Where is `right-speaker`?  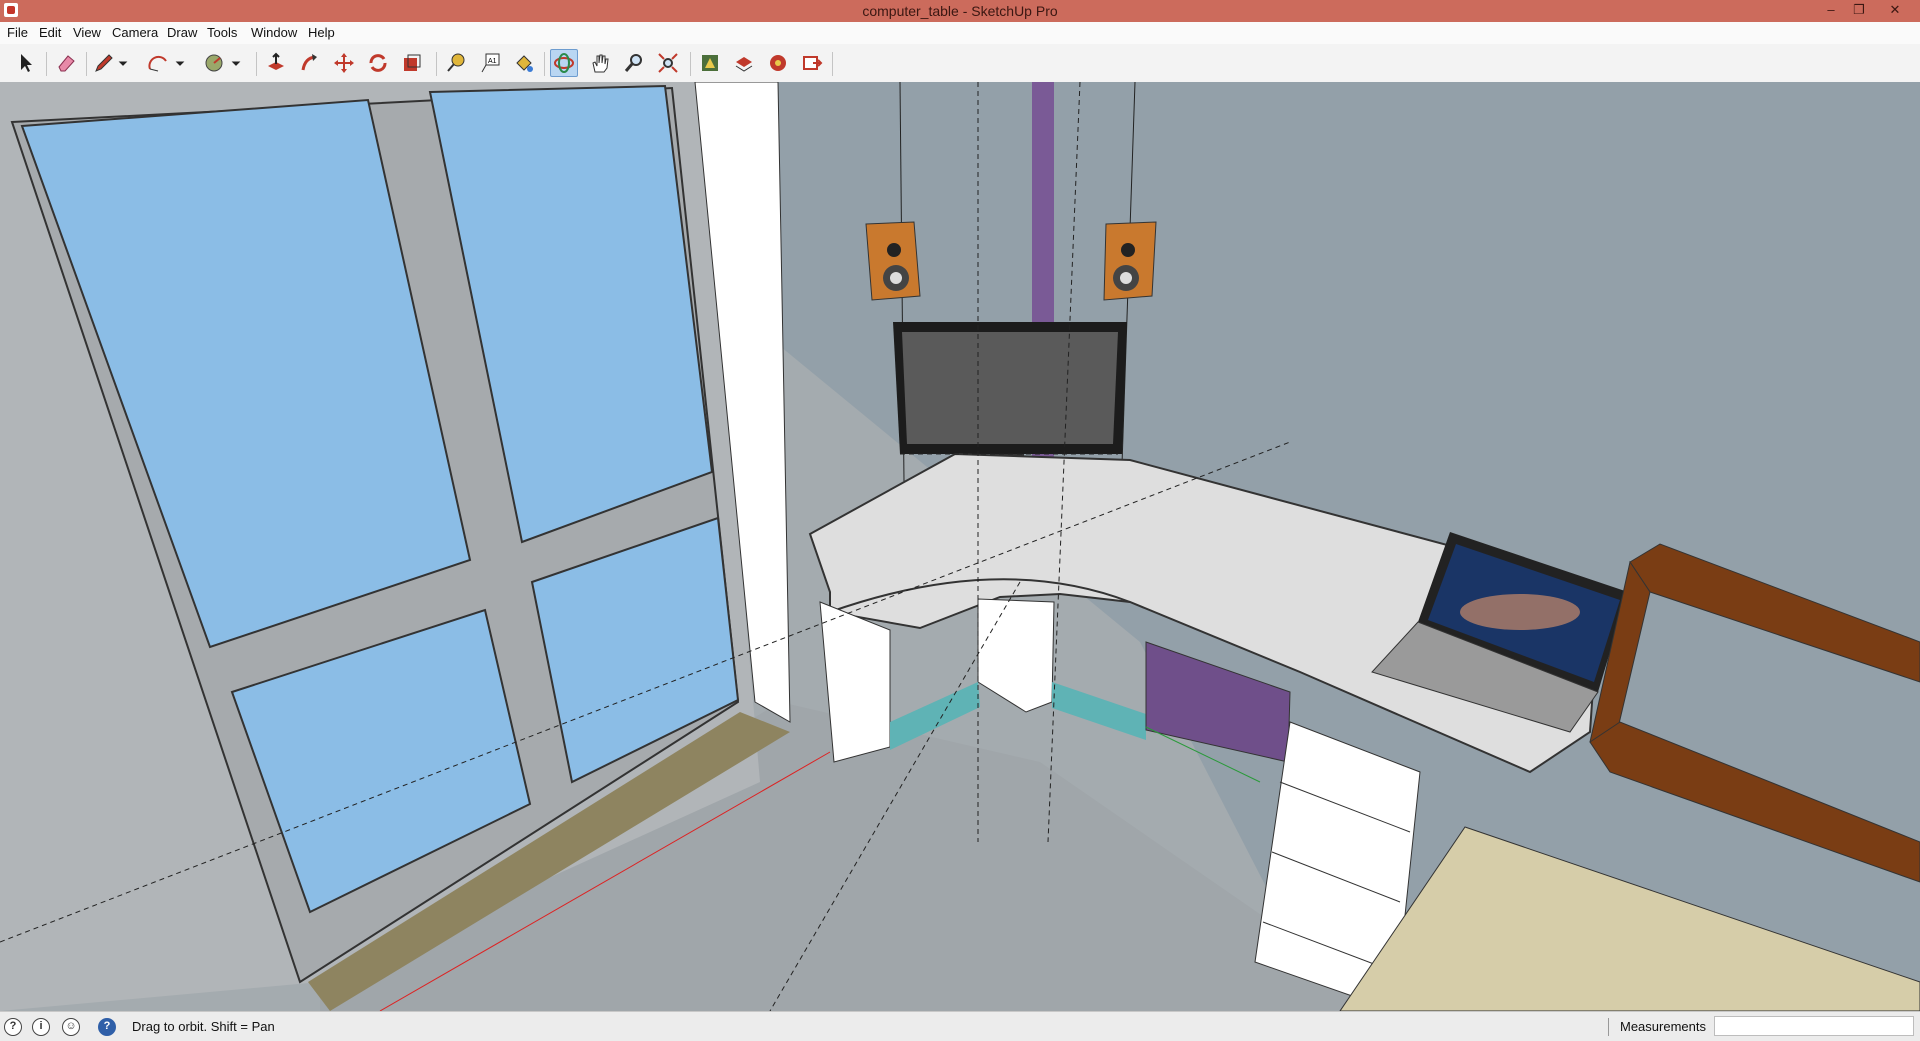 right-speaker is located at coordinates (1130, 261).